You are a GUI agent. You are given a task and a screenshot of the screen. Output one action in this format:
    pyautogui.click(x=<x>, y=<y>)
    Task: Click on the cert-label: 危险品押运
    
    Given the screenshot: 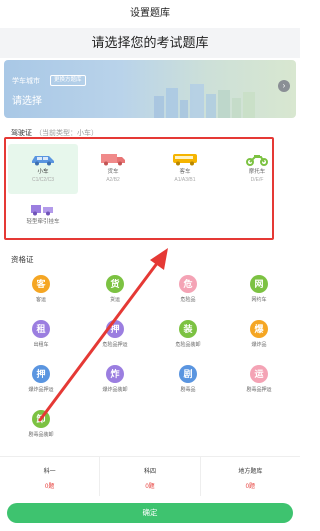 What is the action you would take?
    pyautogui.click(x=115, y=345)
    